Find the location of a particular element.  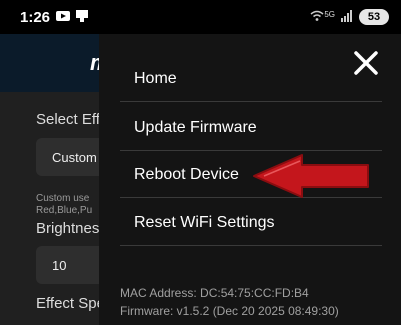

status-right: 5G 53 is located at coordinates (349, 17).